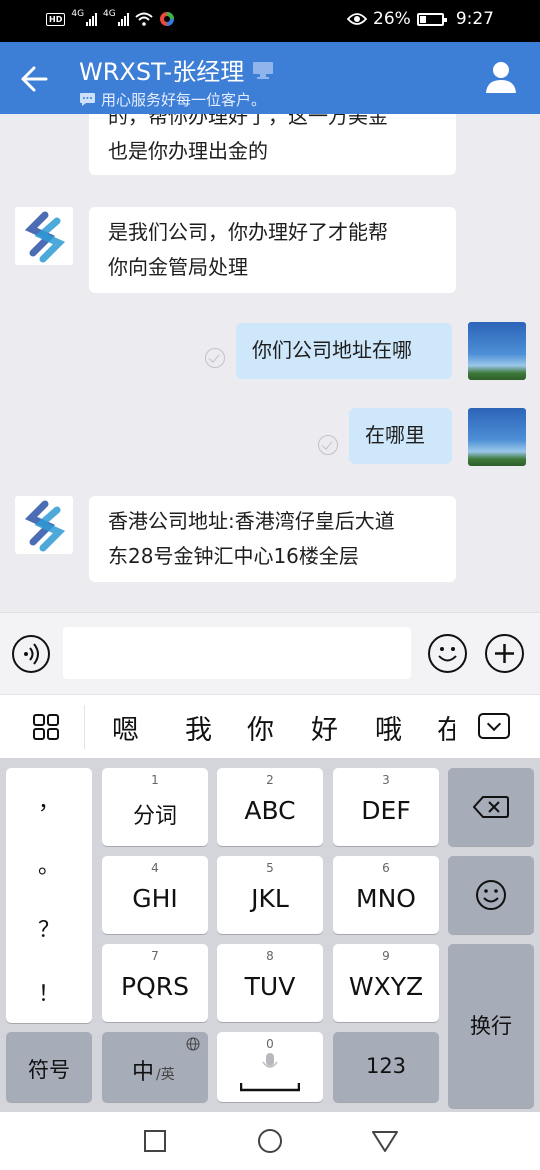  I want to click on message-text-line: 在哪里, so click(395, 435).